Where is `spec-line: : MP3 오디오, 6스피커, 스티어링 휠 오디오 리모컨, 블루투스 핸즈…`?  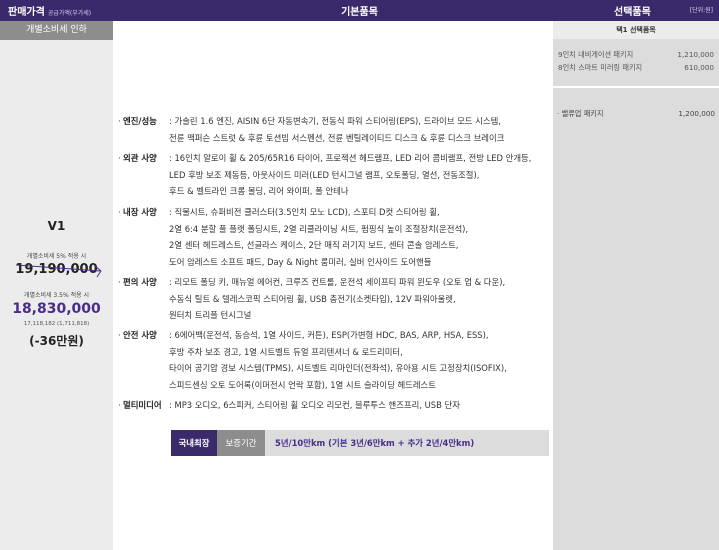
spec-line: : MP3 오디오, 6스피커, 스티어링 휠 오디오 리모컨, 블루투스 핸즈… is located at coordinates (314, 405).